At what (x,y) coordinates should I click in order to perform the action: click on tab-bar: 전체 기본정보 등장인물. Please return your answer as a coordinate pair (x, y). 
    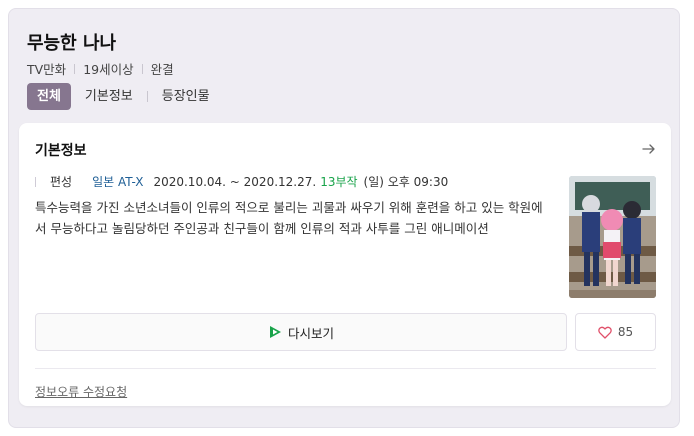
    Looking at the image, I should click on (118, 96).